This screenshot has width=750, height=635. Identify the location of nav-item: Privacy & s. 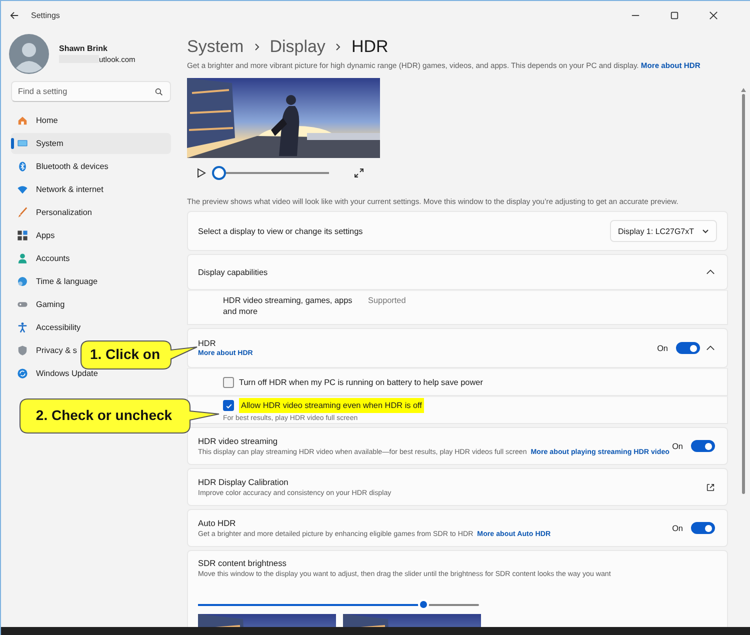
(45, 350).